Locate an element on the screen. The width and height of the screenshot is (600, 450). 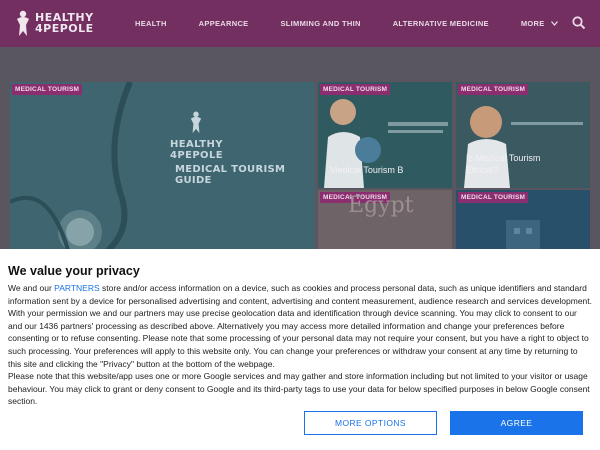
logo-line-2: 4PEPOLE is located at coordinates (64, 28).